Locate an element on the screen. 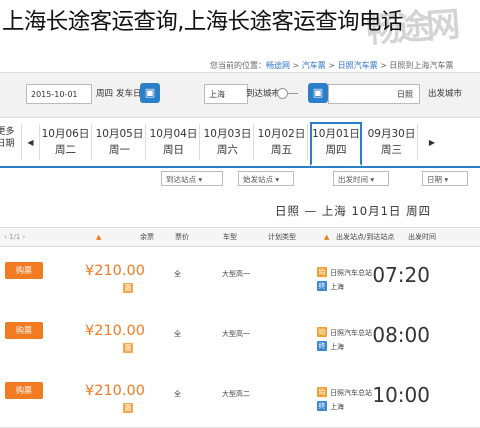 The height and width of the screenshot is (428, 480). date-value: 2015-10-01 is located at coordinates (54, 94).